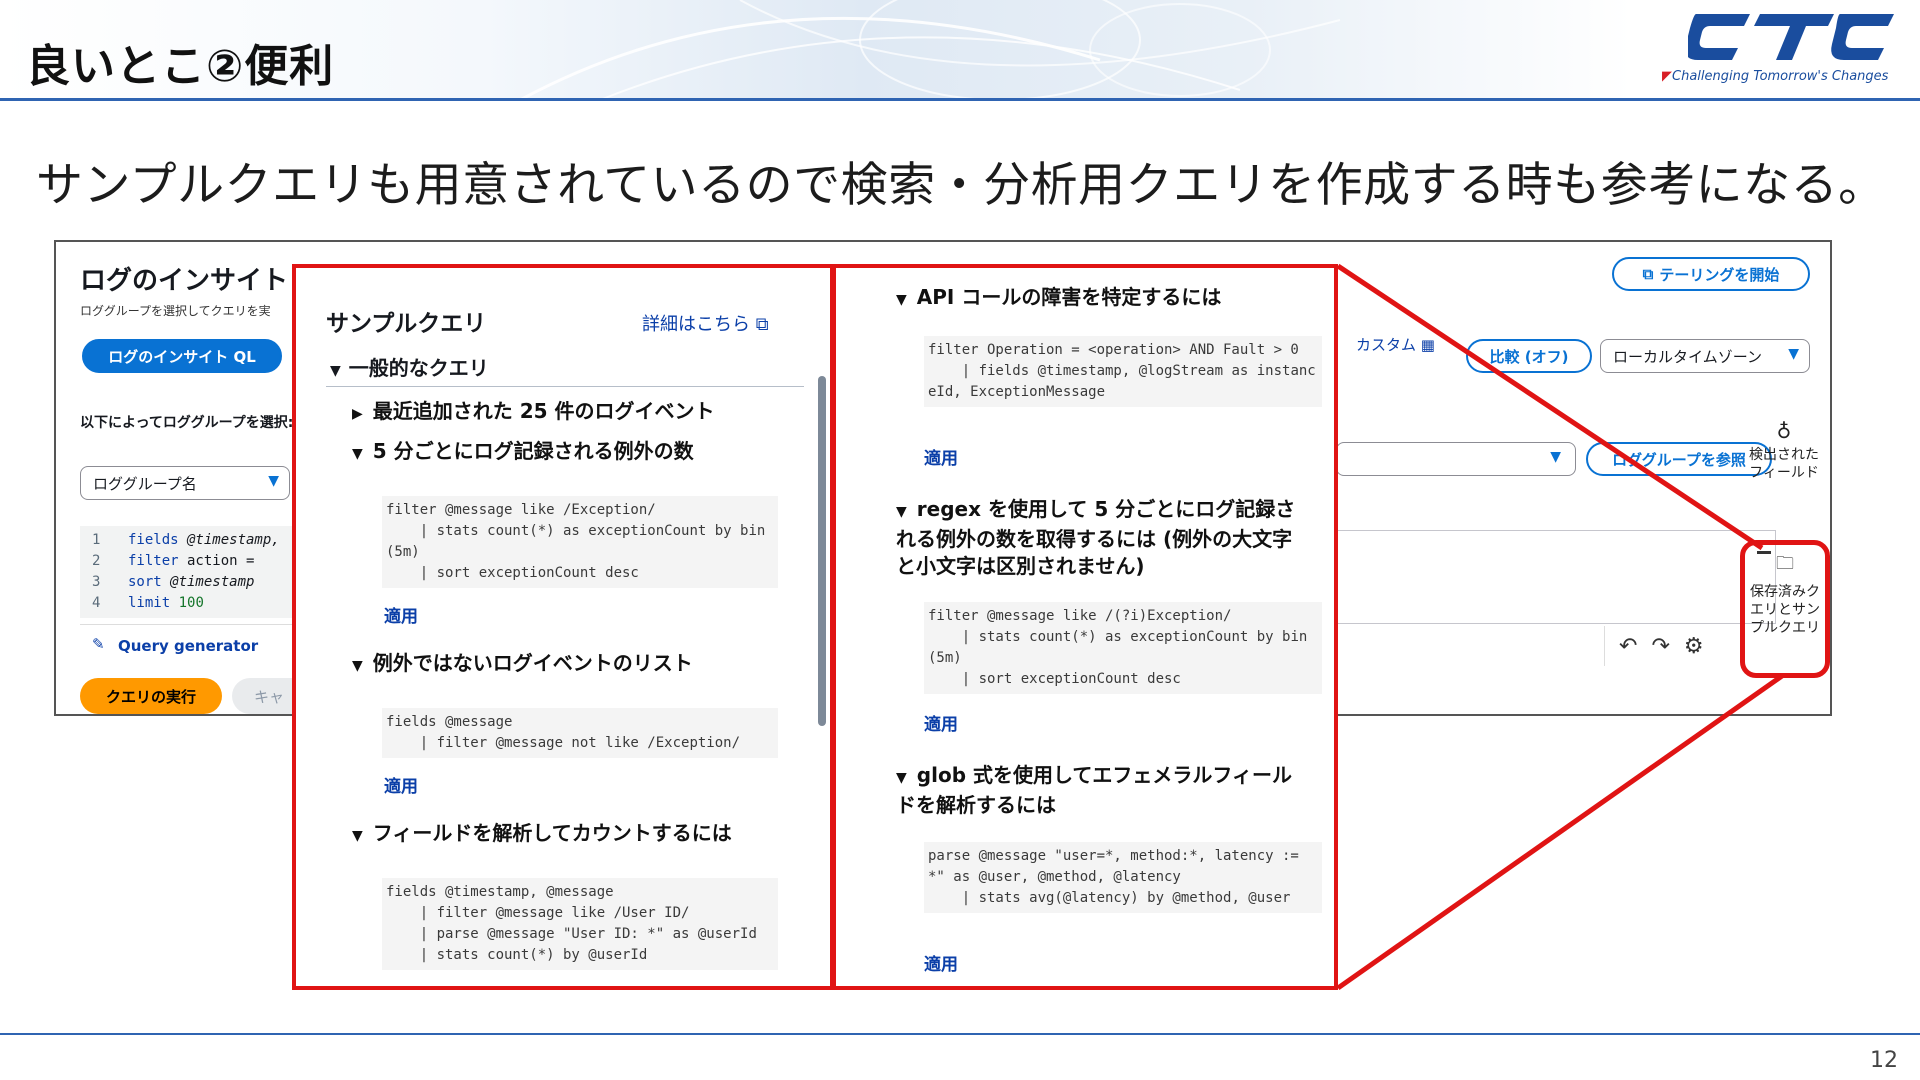  What do you see at coordinates (567, 453) in the screenshot?
I see `query-heading: ▼ 5 分ごとにログ記録される例外の数` at bounding box center [567, 453].